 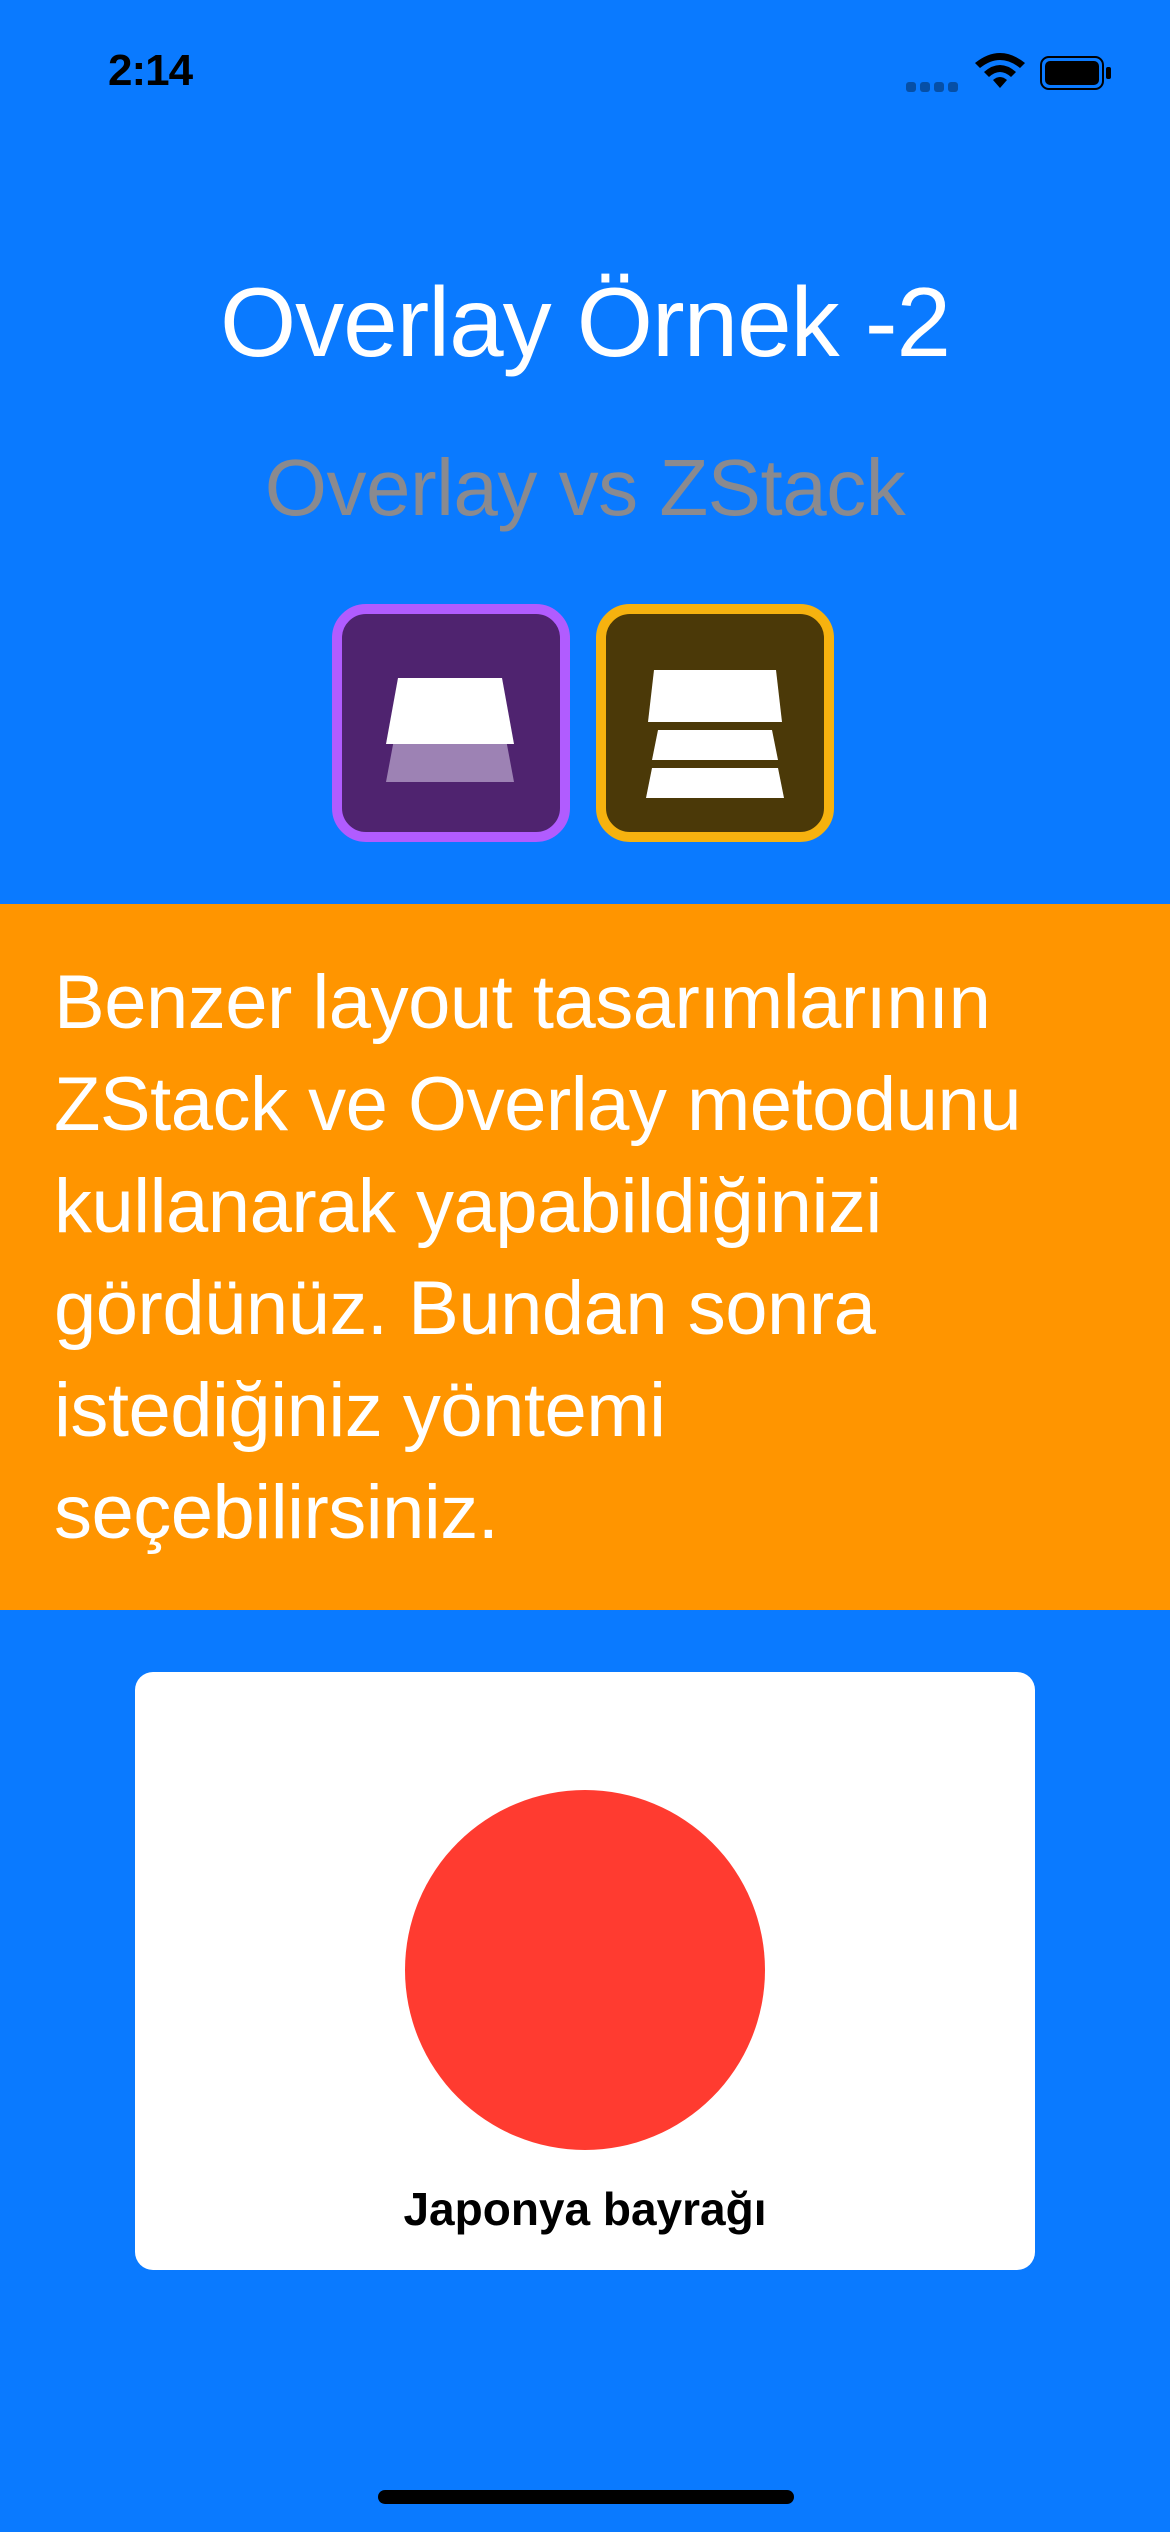 What do you see at coordinates (1000, 70) in the screenshot?
I see `wifi-icon` at bounding box center [1000, 70].